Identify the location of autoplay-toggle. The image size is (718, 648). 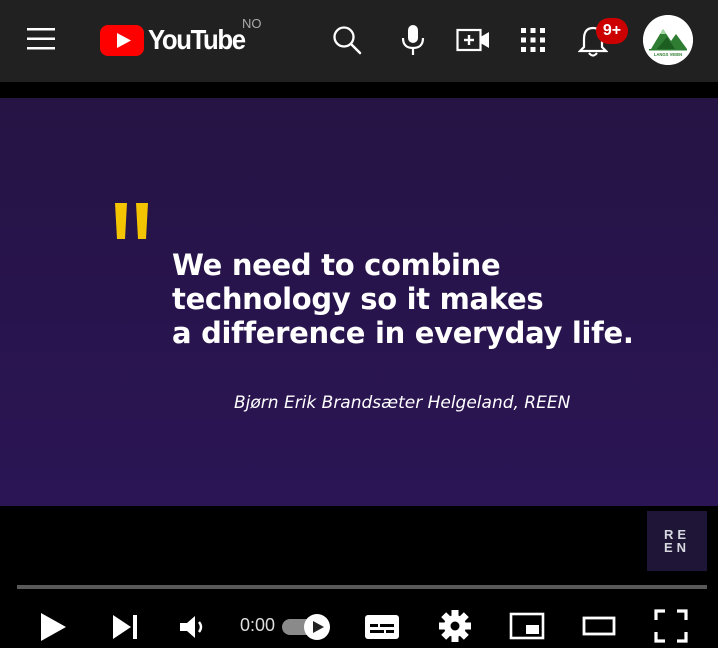
(308, 627).